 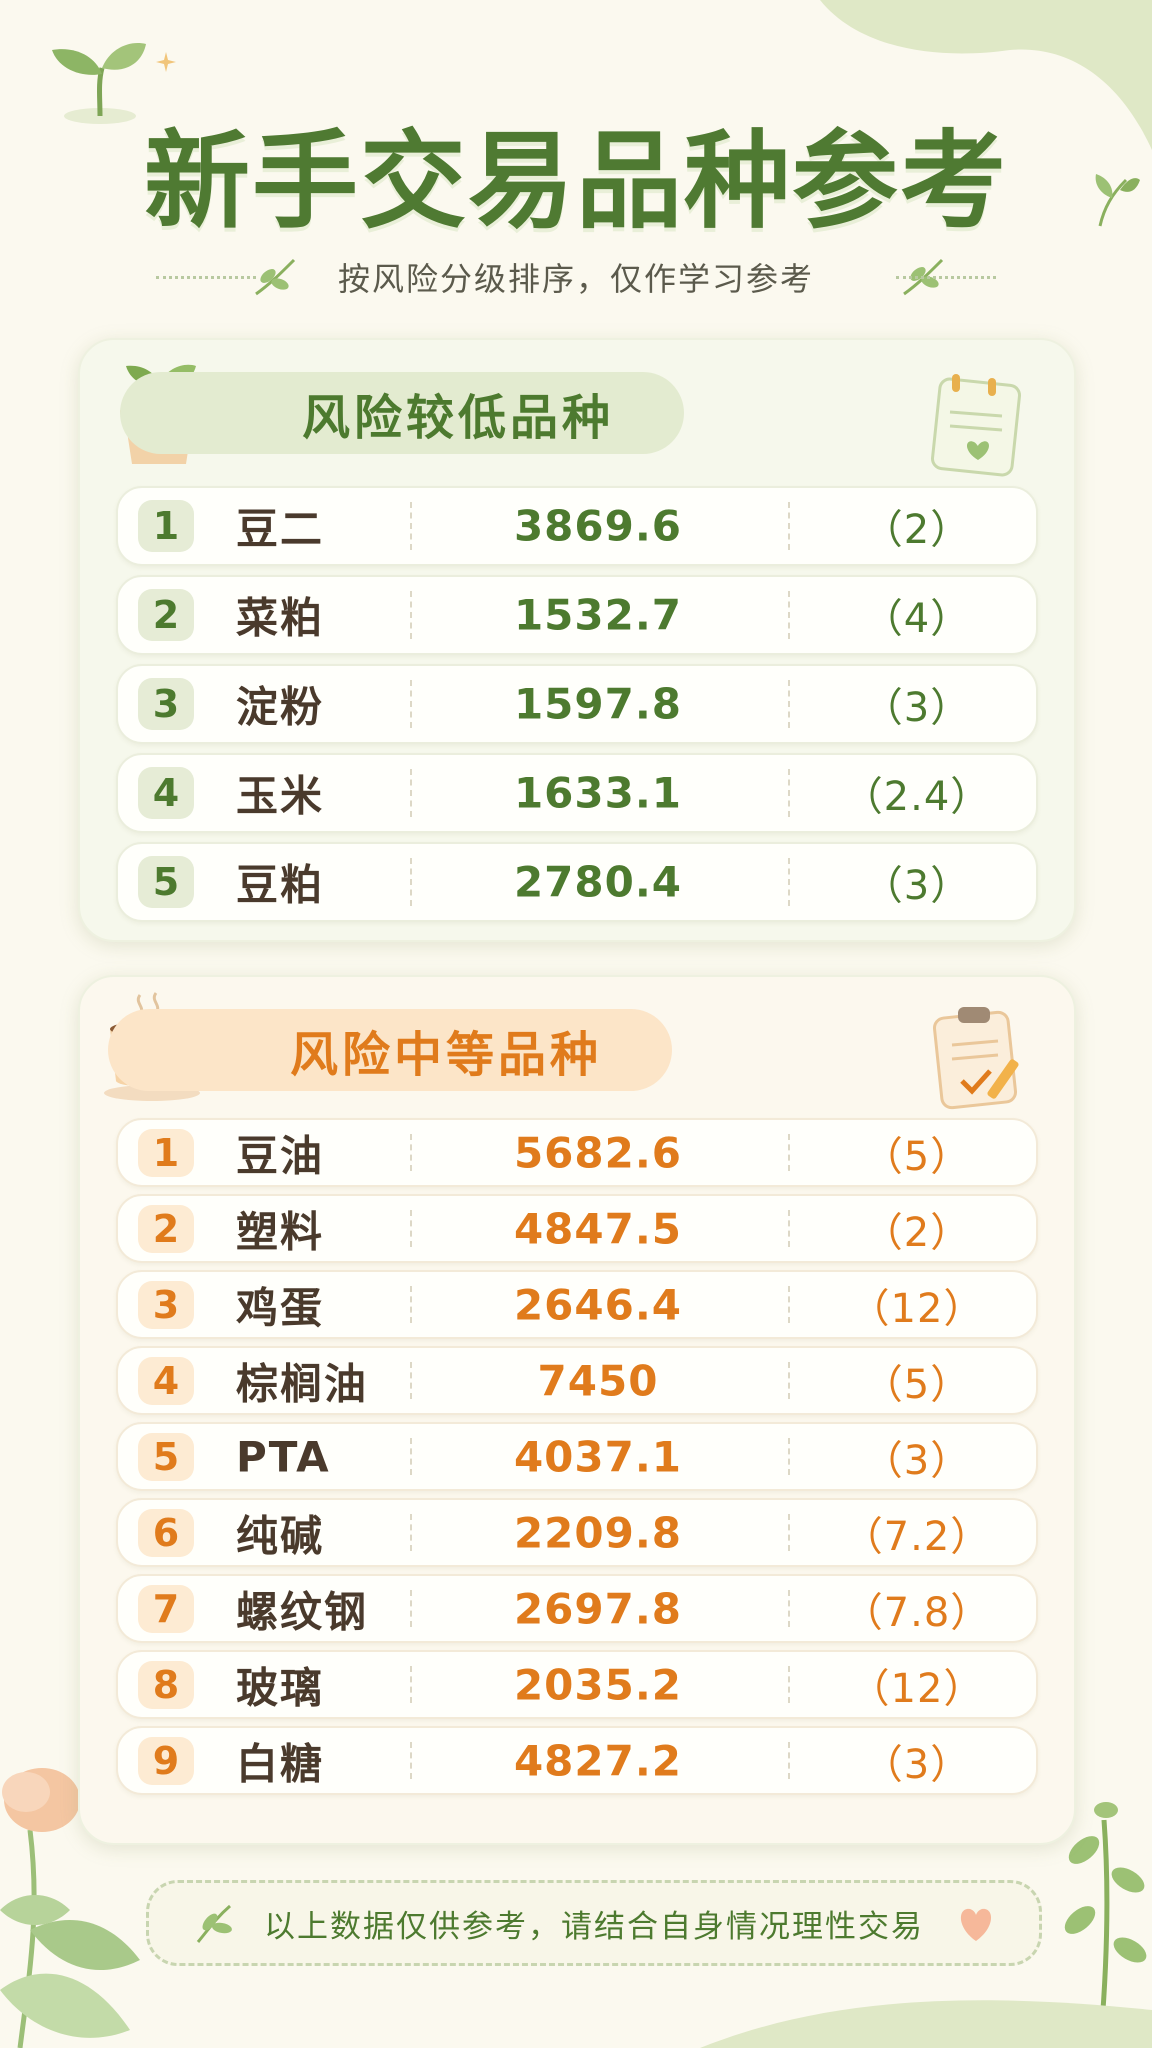 What do you see at coordinates (598, 1608) in the screenshot?
I see `product-price: 2697.8` at bounding box center [598, 1608].